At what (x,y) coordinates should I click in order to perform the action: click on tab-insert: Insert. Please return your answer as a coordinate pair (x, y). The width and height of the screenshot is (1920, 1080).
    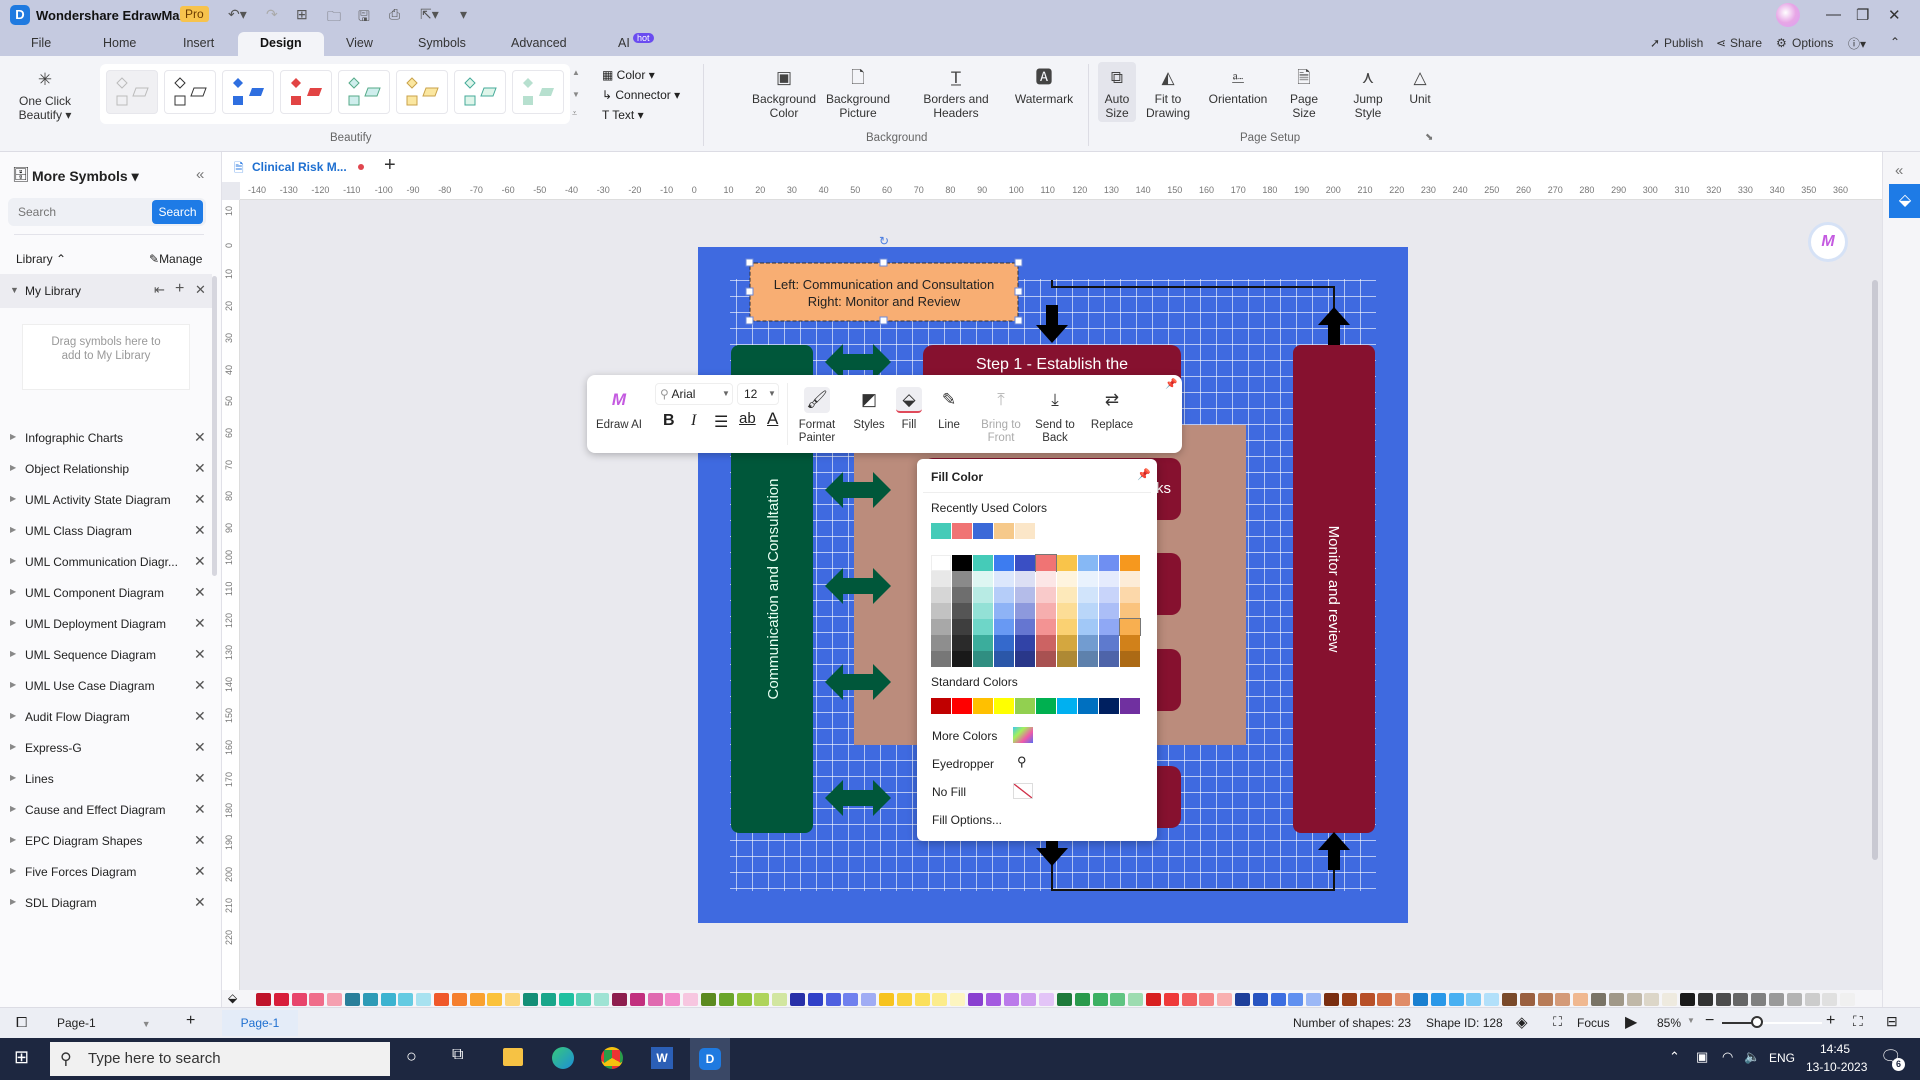
    Looking at the image, I should click on (198, 43).